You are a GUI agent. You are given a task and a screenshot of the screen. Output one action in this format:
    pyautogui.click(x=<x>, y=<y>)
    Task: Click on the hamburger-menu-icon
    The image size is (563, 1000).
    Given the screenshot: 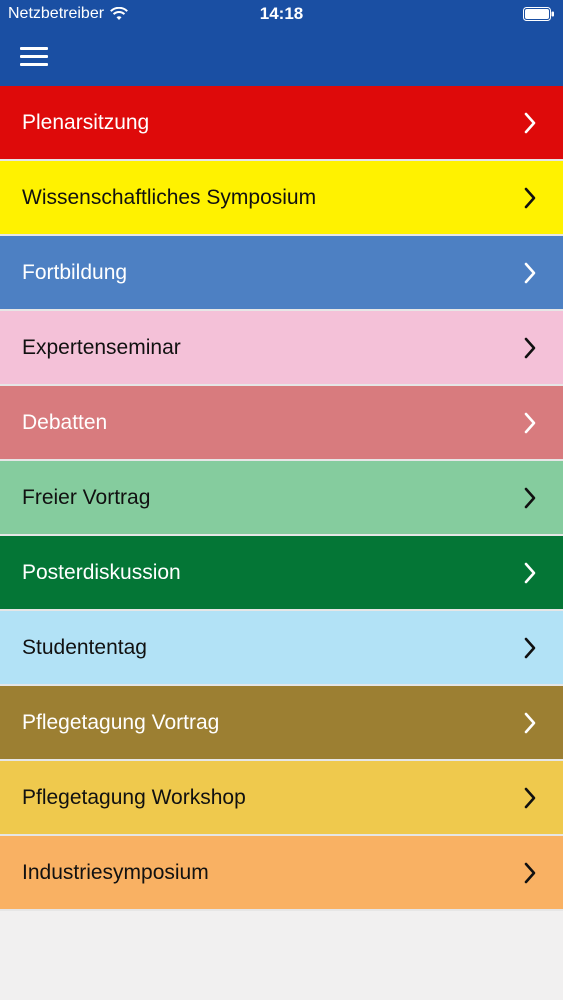 What is the action you would take?
    pyautogui.click(x=34, y=56)
    